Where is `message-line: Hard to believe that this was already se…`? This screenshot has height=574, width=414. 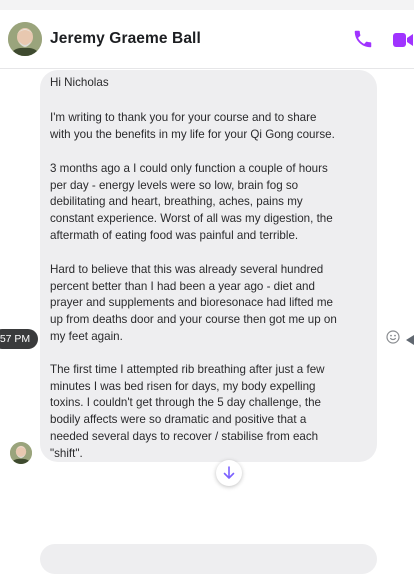 message-line: Hard to believe that this was already se… is located at coordinates (187, 269).